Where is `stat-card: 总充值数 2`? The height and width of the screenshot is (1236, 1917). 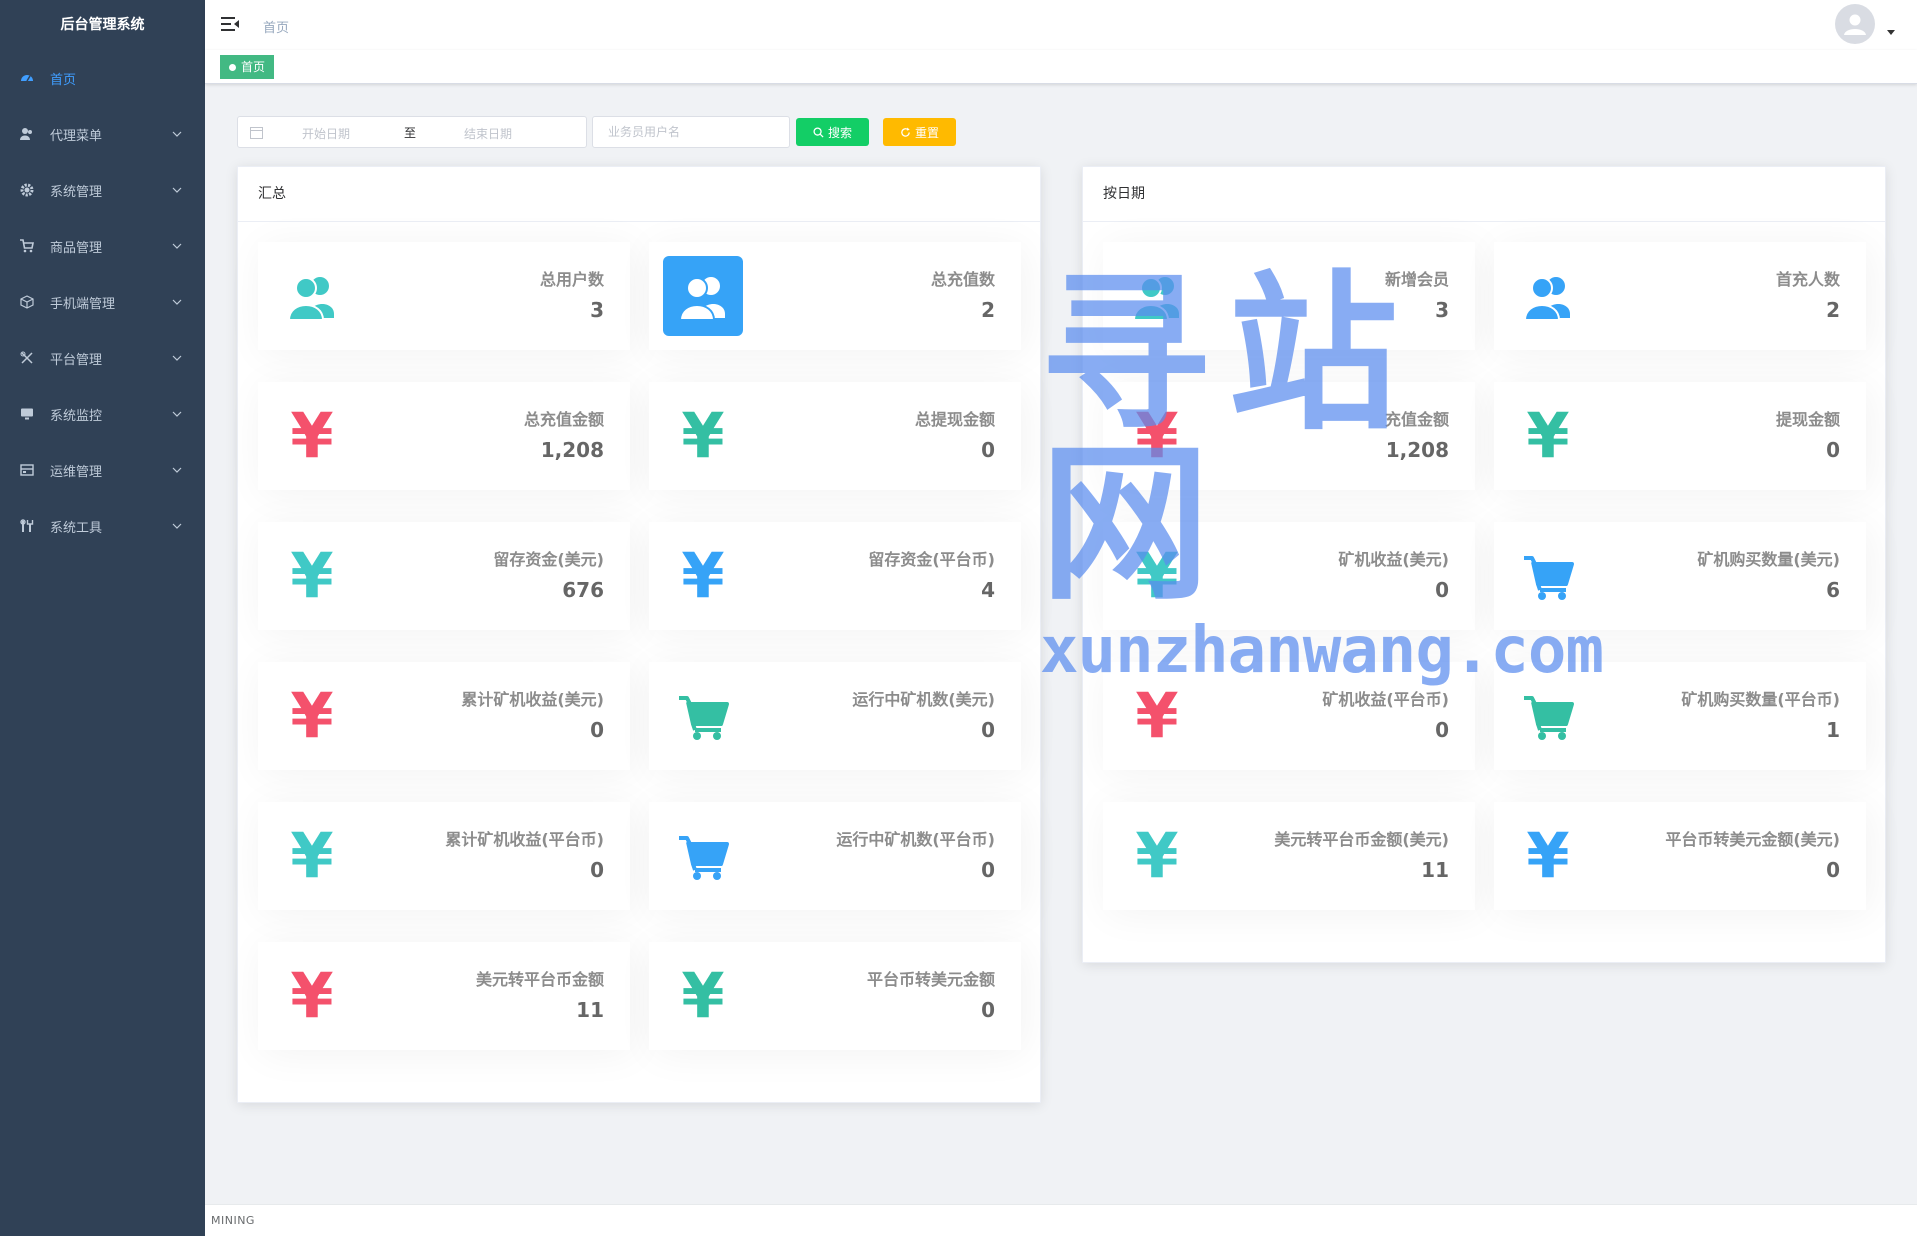
stat-card: 总充值数 2 is located at coordinates (835, 296).